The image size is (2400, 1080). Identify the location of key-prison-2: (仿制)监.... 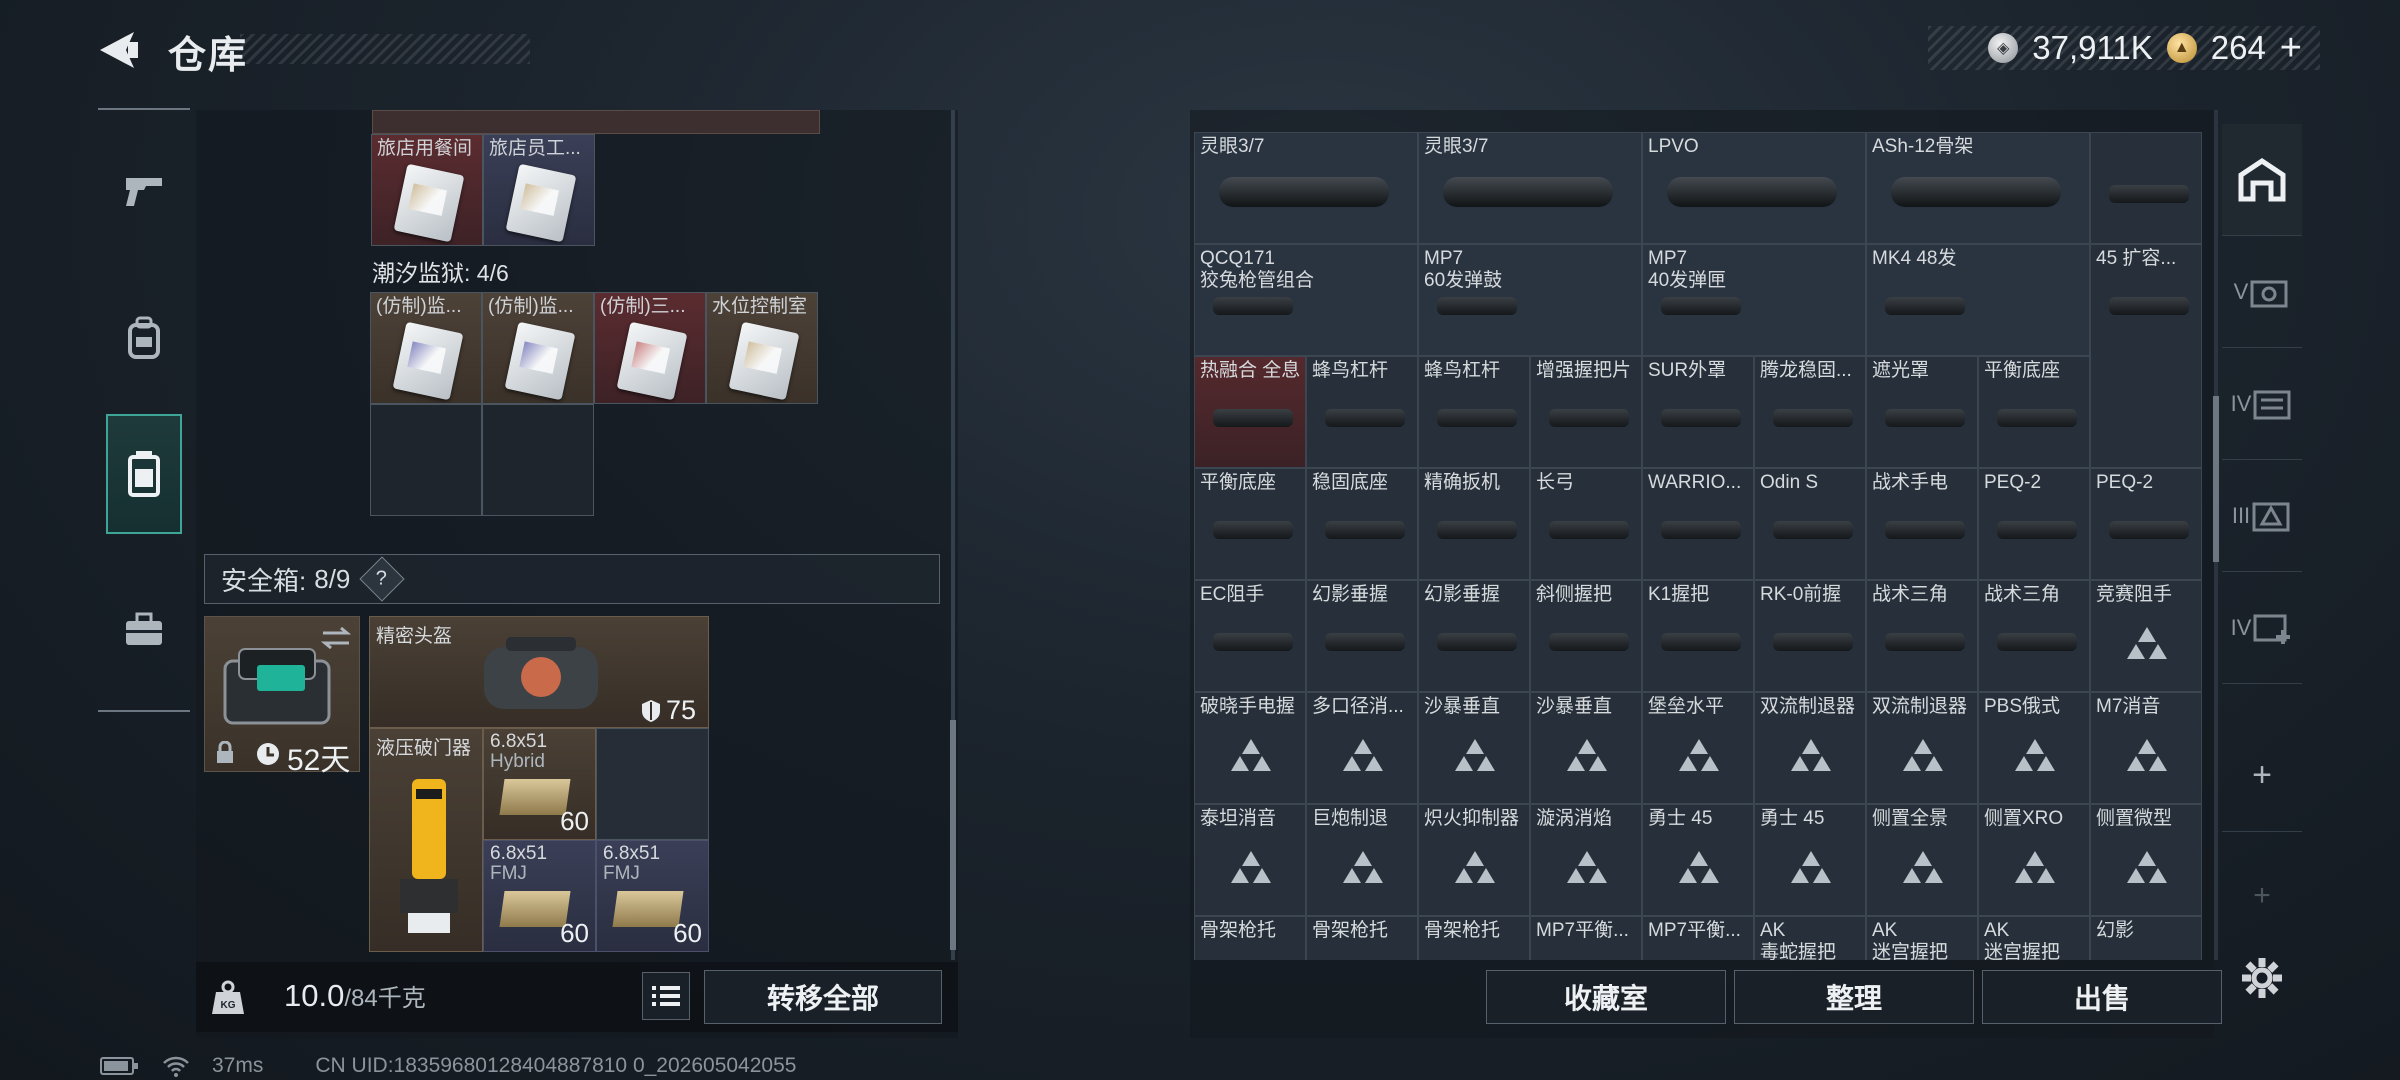
(538, 348).